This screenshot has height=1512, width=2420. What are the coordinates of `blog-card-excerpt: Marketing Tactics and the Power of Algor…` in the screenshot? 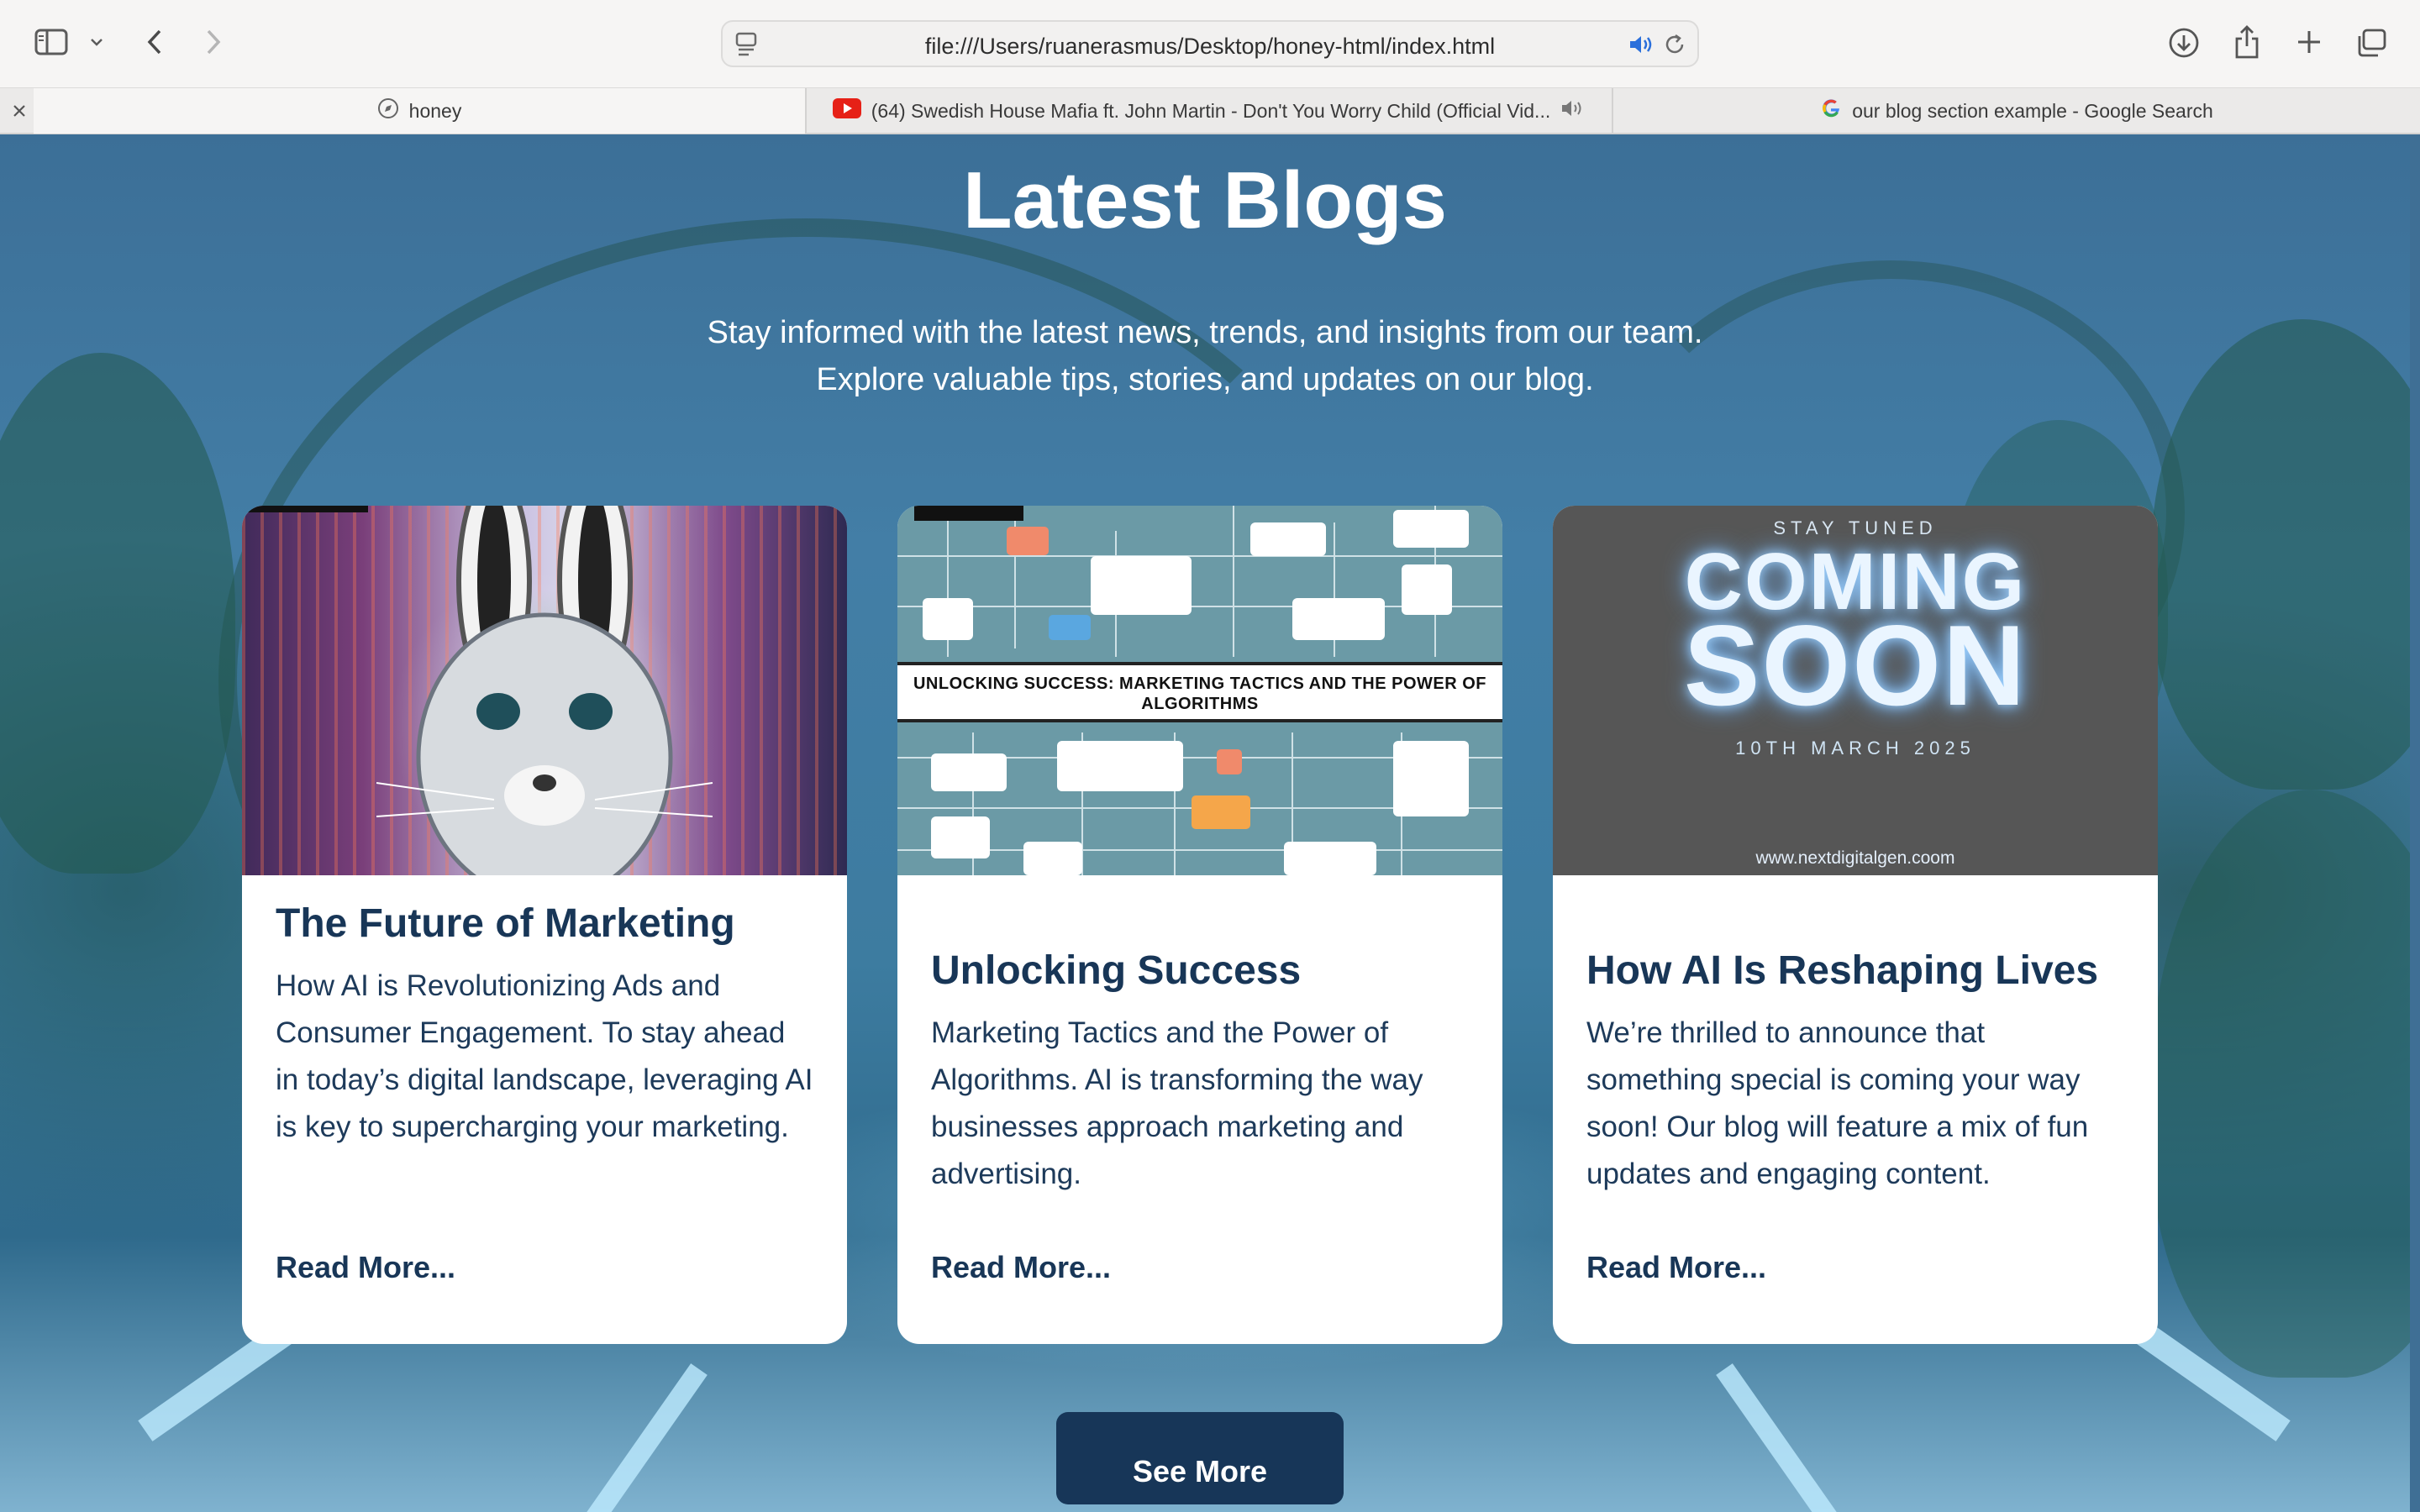 It's located at (1177, 1103).